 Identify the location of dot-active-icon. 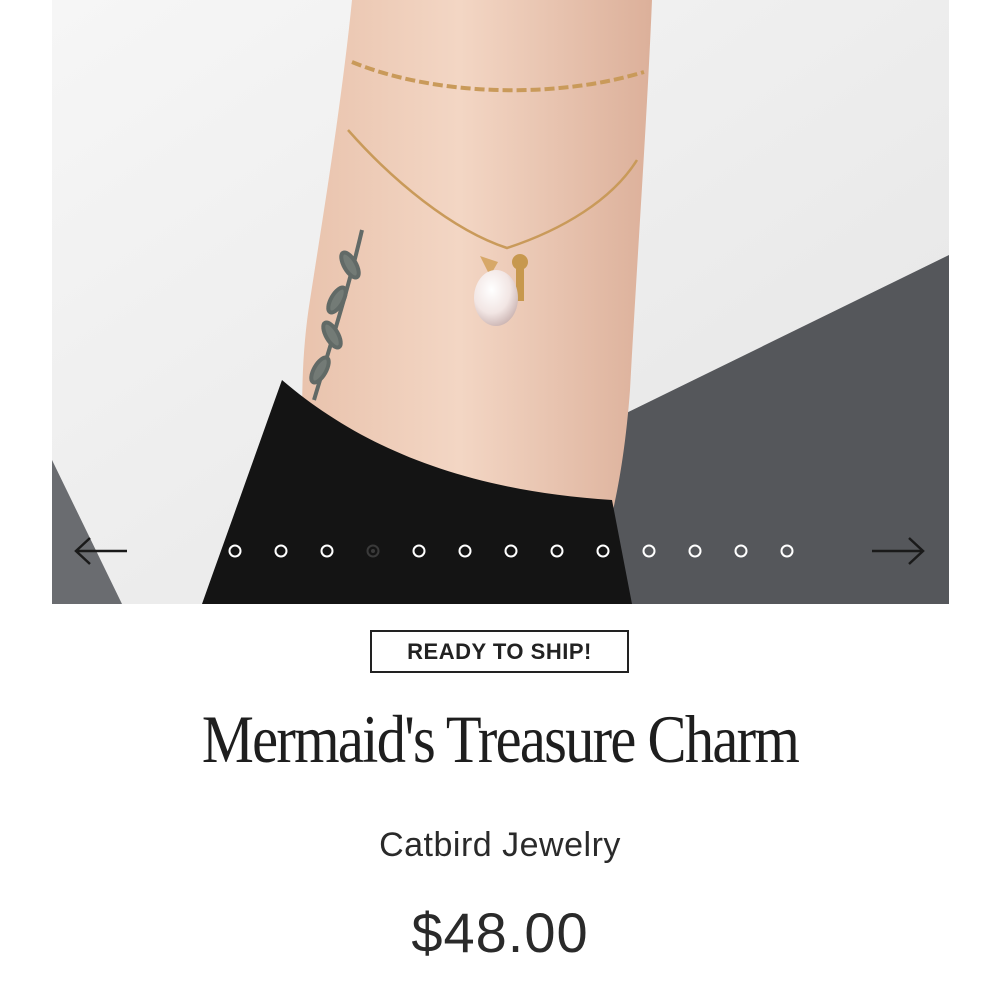
(373, 551).